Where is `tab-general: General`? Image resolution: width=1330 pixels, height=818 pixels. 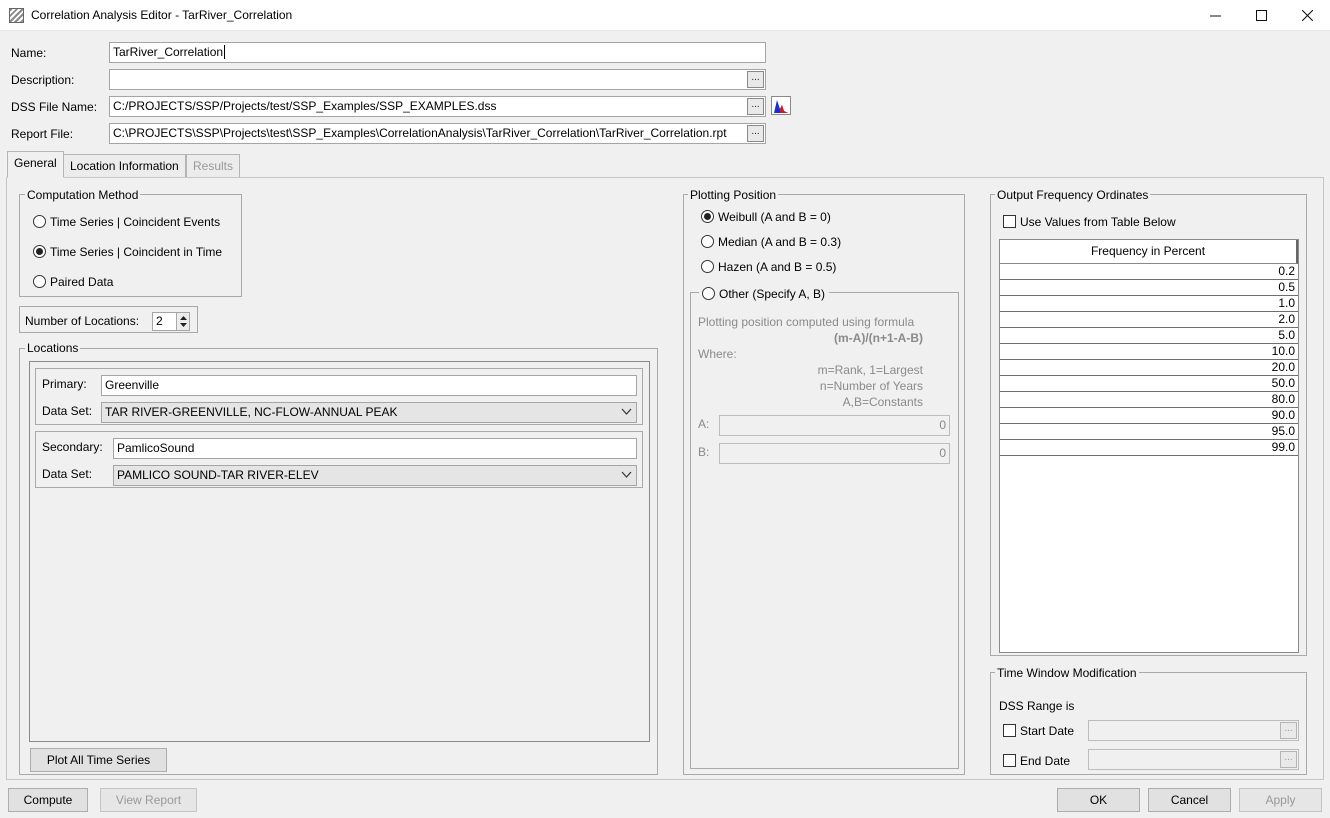 tab-general: General is located at coordinates (35, 164).